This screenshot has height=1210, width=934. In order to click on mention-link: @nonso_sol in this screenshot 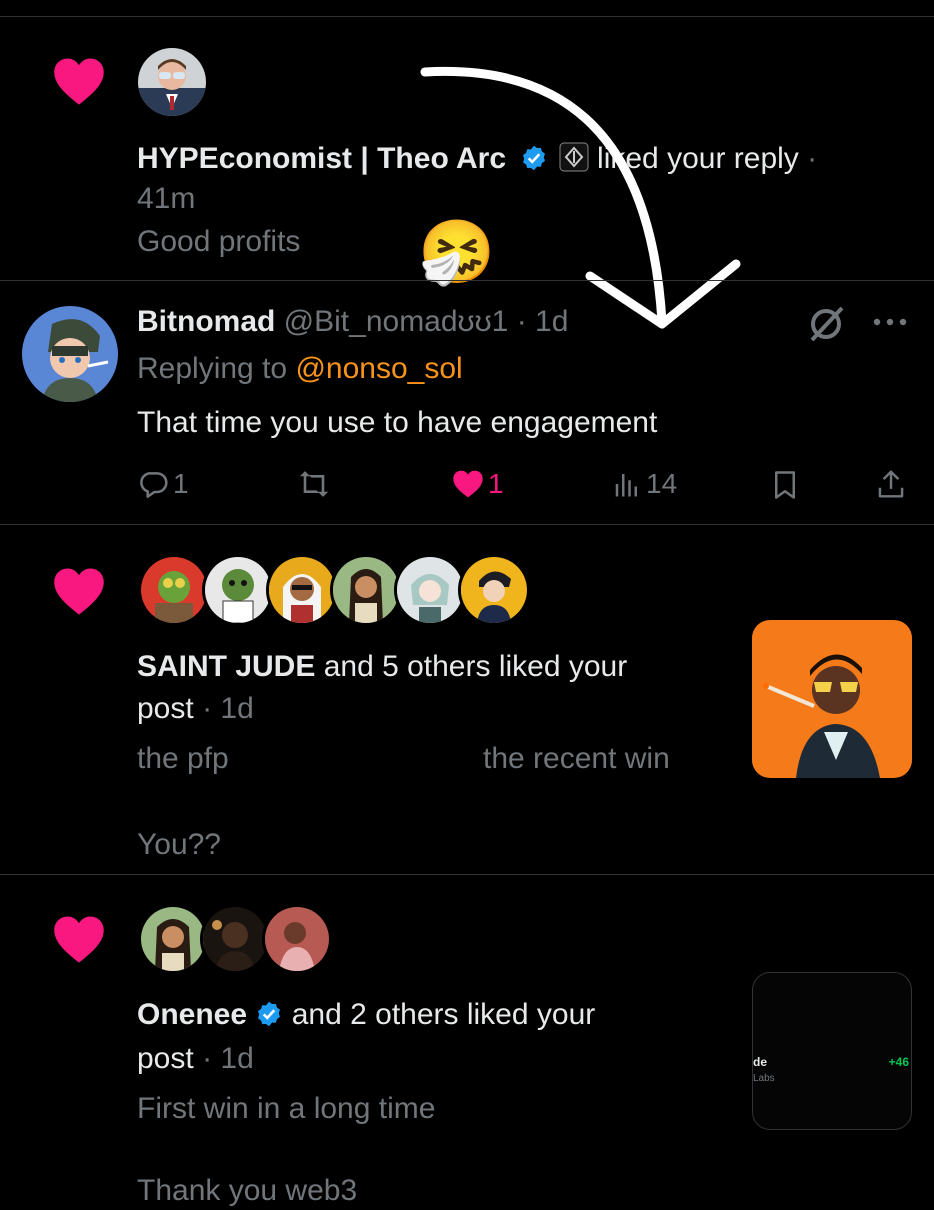, I will do `click(378, 368)`.